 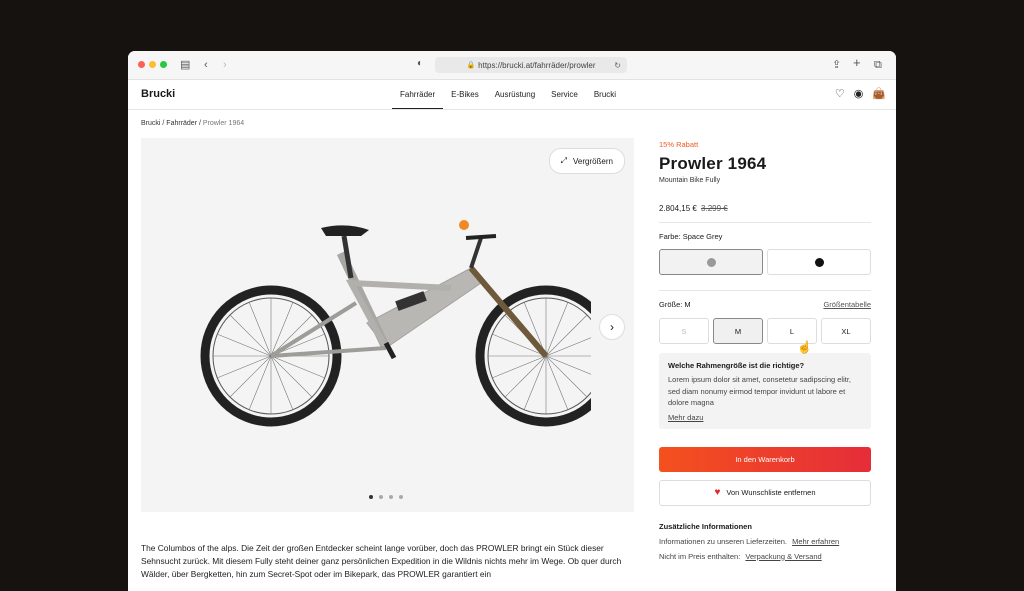 What do you see at coordinates (592, 161) in the screenshot?
I see `zoom-button-label: Vergrößern` at bounding box center [592, 161].